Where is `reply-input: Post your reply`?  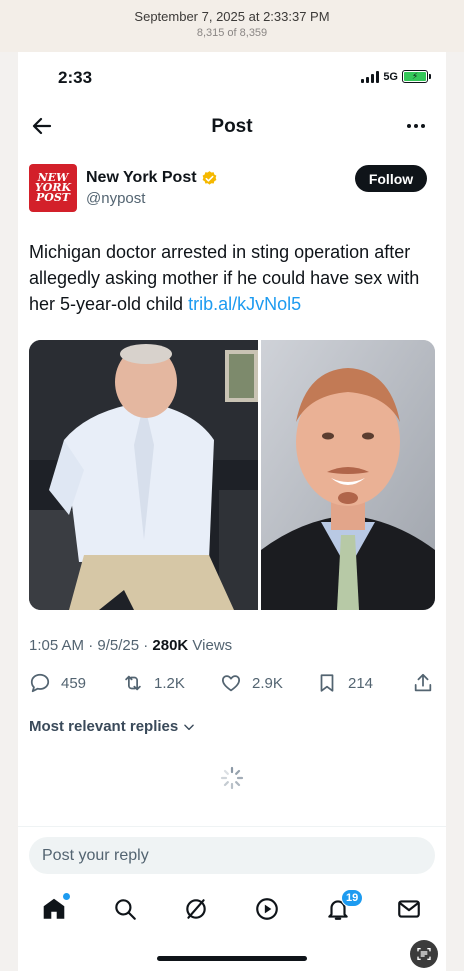 reply-input: Post your reply is located at coordinates (232, 855).